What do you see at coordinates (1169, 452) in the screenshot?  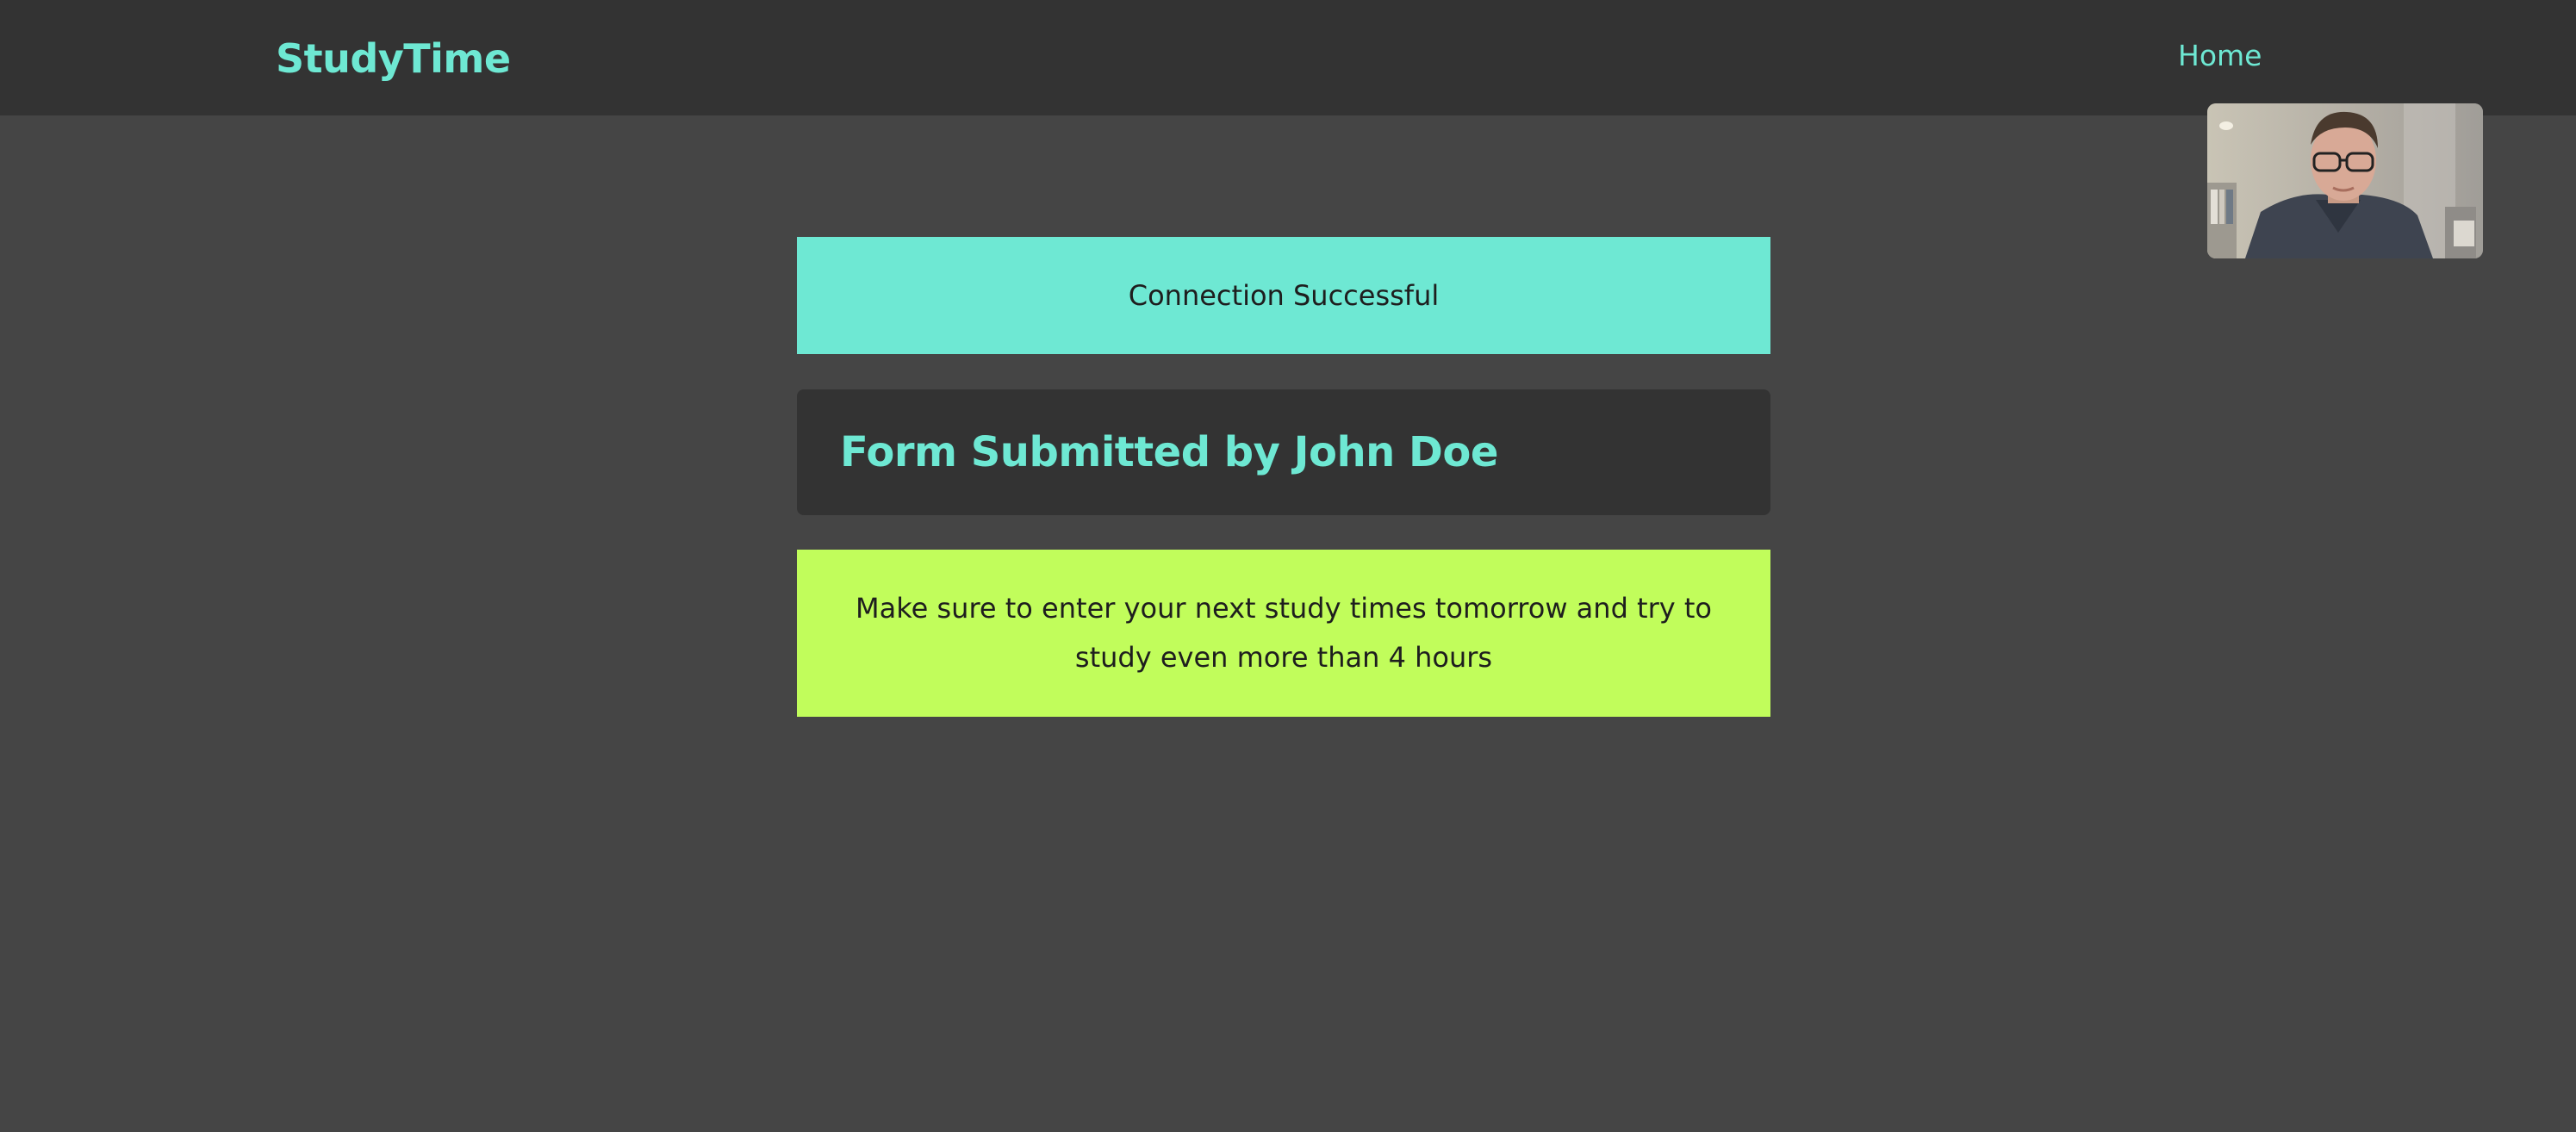 I see `submission-title: Form Submitted by John Doe` at bounding box center [1169, 452].